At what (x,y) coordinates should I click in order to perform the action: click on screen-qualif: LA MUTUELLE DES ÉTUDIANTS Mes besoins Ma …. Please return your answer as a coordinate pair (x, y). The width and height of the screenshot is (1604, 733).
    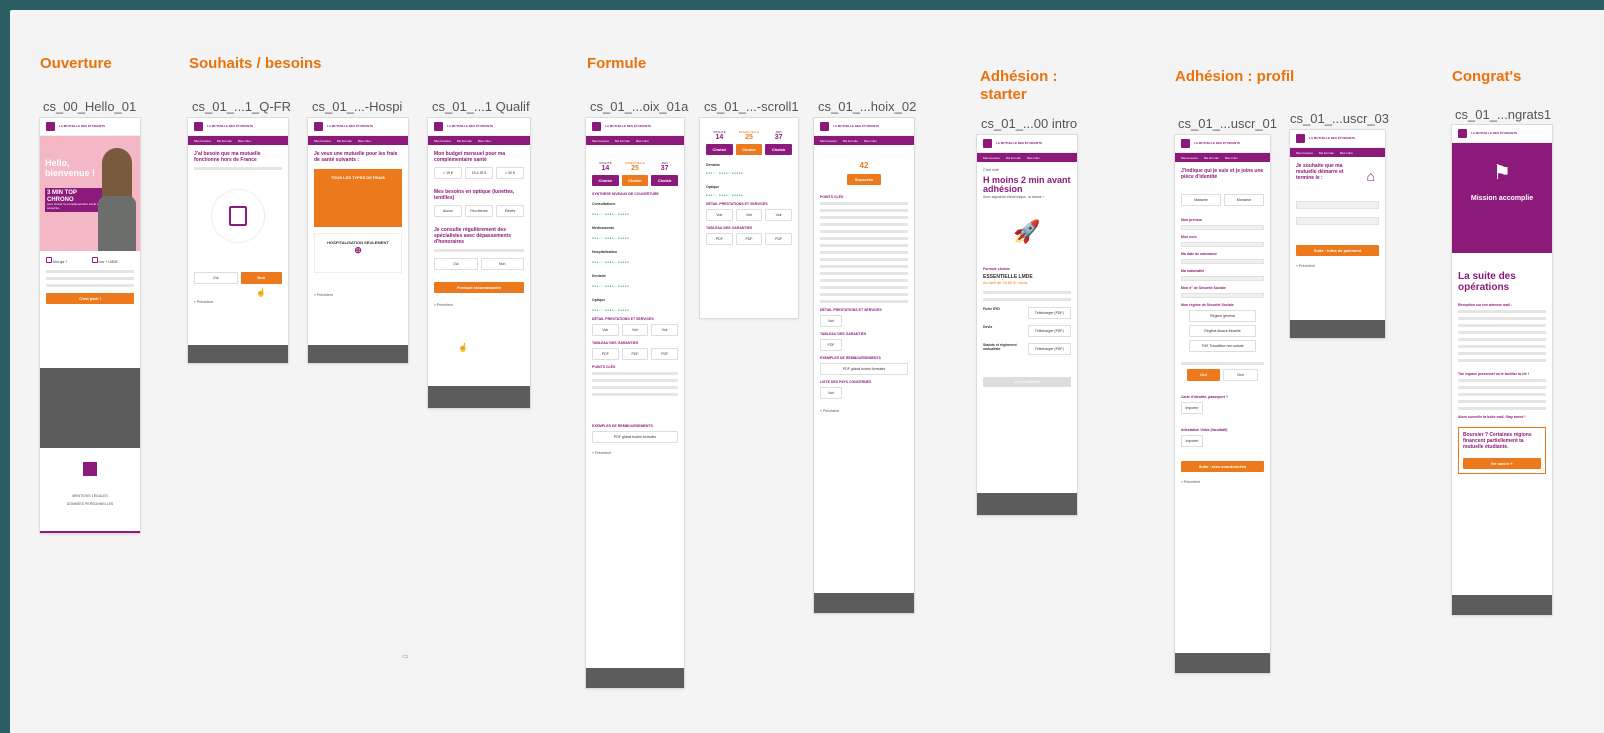
    Looking at the image, I should click on (479, 263).